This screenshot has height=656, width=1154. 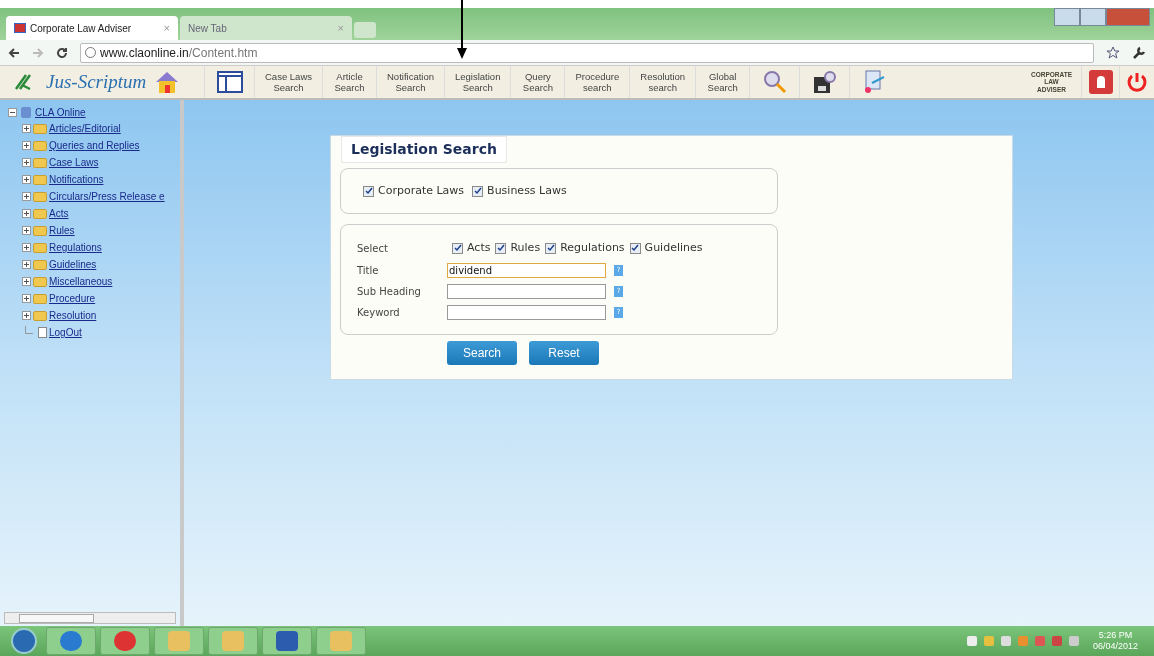 What do you see at coordinates (663, 82) in the screenshot?
I see `toolbar-search-button: Resolution search` at bounding box center [663, 82].